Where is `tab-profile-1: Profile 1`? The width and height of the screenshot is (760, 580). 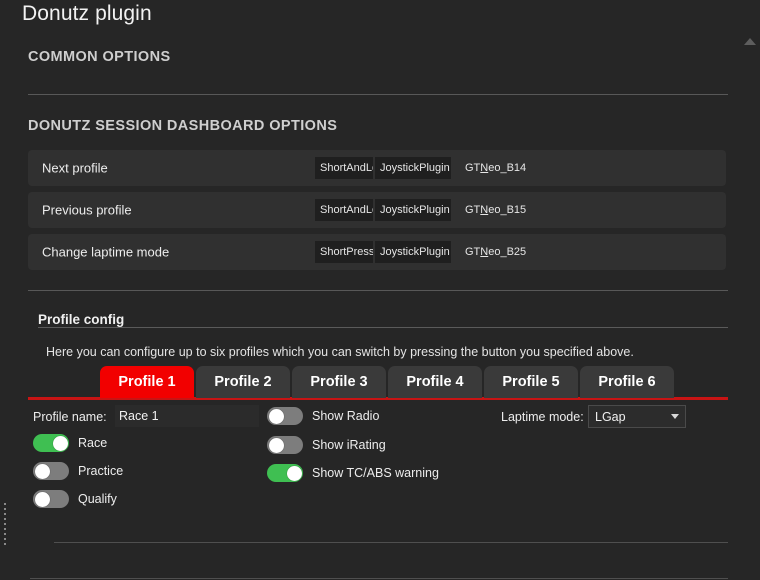
tab-profile-1: Profile 1 is located at coordinates (147, 382).